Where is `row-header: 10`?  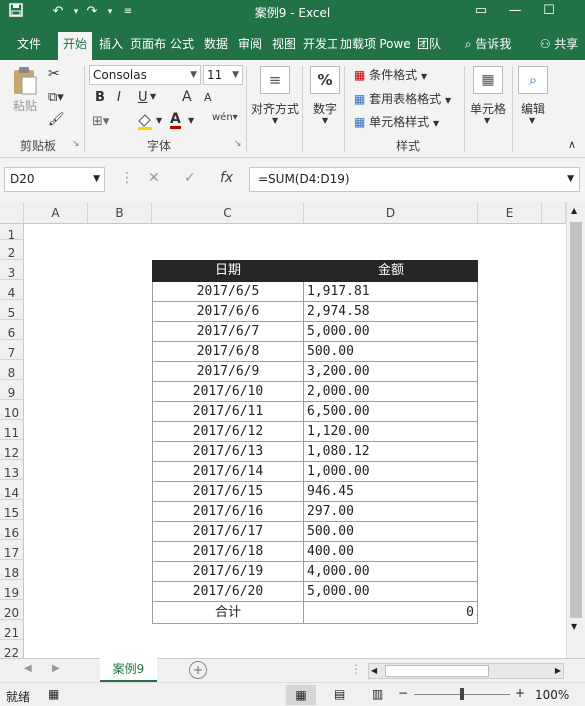
row-header: 10 is located at coordinates (12, 410).